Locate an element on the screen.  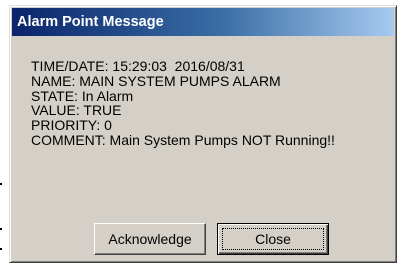
acknowledge-button-label: Acknowledge is located at coordinates (150, 239).